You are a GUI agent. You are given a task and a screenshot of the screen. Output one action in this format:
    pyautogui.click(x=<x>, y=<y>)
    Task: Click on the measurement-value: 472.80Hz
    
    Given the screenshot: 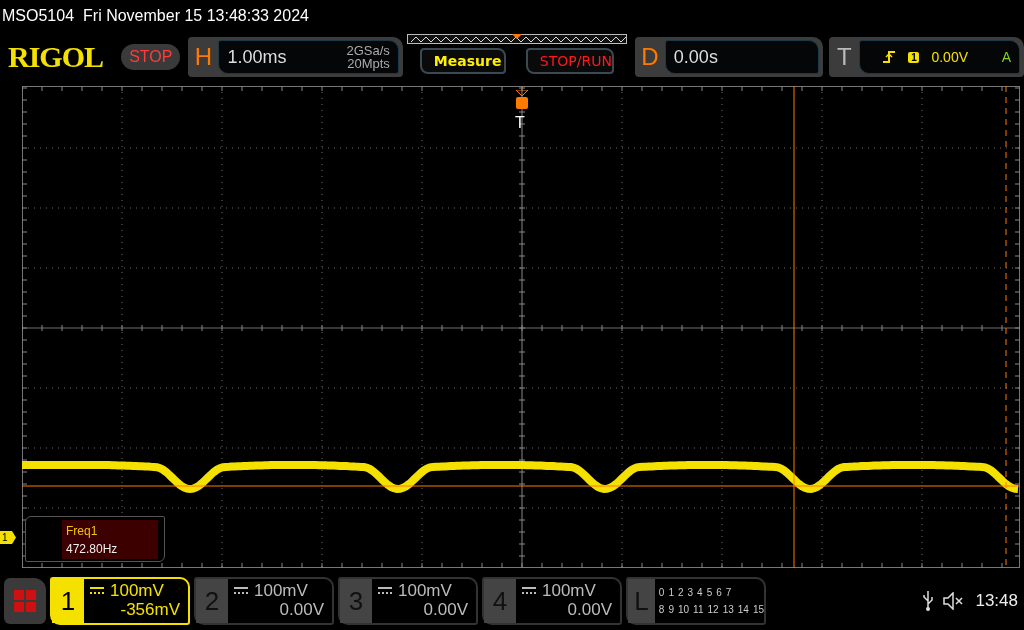 What is the action you would take?
    pyautogui.click(x=92, y=549)
    